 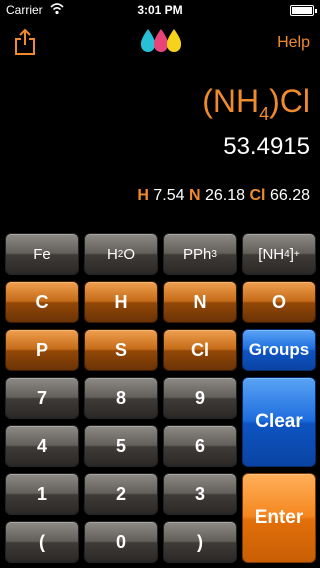 What do you see at coordinates (121, 542) in the screenshot?
I see `key-0: 0` at bounding box center [121, 542].